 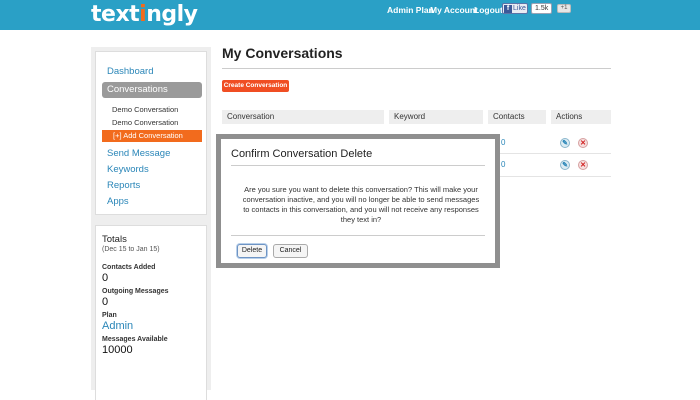 I want to click on plan-label: Plan, so click(x=109, y=315).